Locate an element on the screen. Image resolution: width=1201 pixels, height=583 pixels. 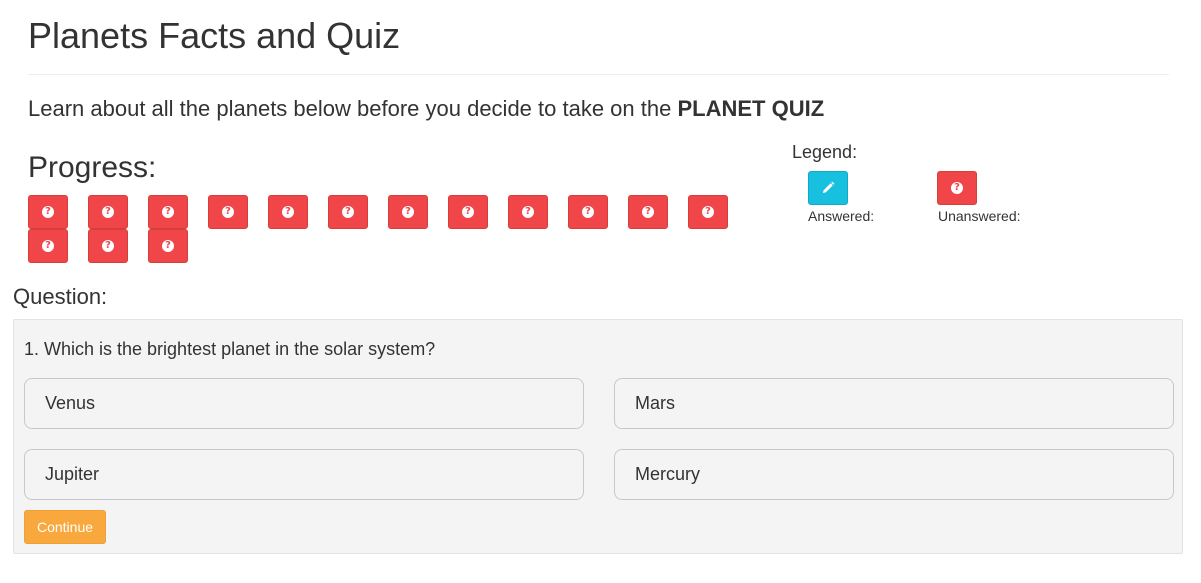
legend-answered-label: Answered: is located at coordinates (841, 216).